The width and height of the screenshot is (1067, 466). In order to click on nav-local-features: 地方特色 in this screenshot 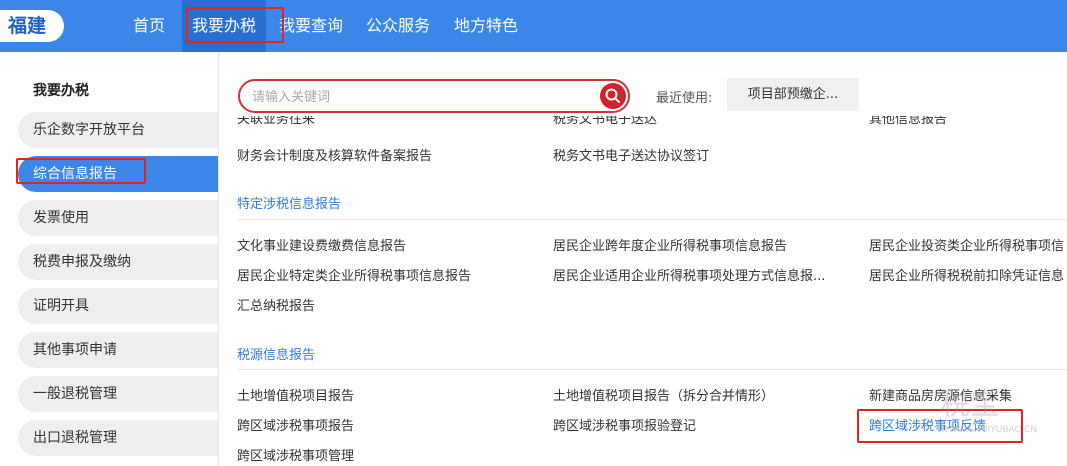, I will do `click(486, 26)`.